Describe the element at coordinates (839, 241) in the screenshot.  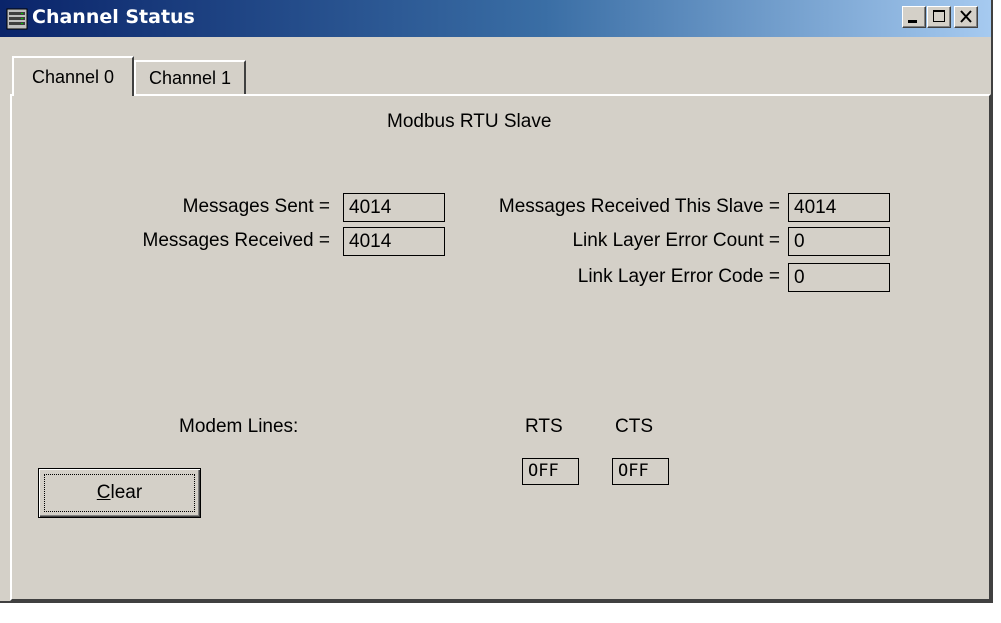
I see `link-error-count-field: 0` at that location.